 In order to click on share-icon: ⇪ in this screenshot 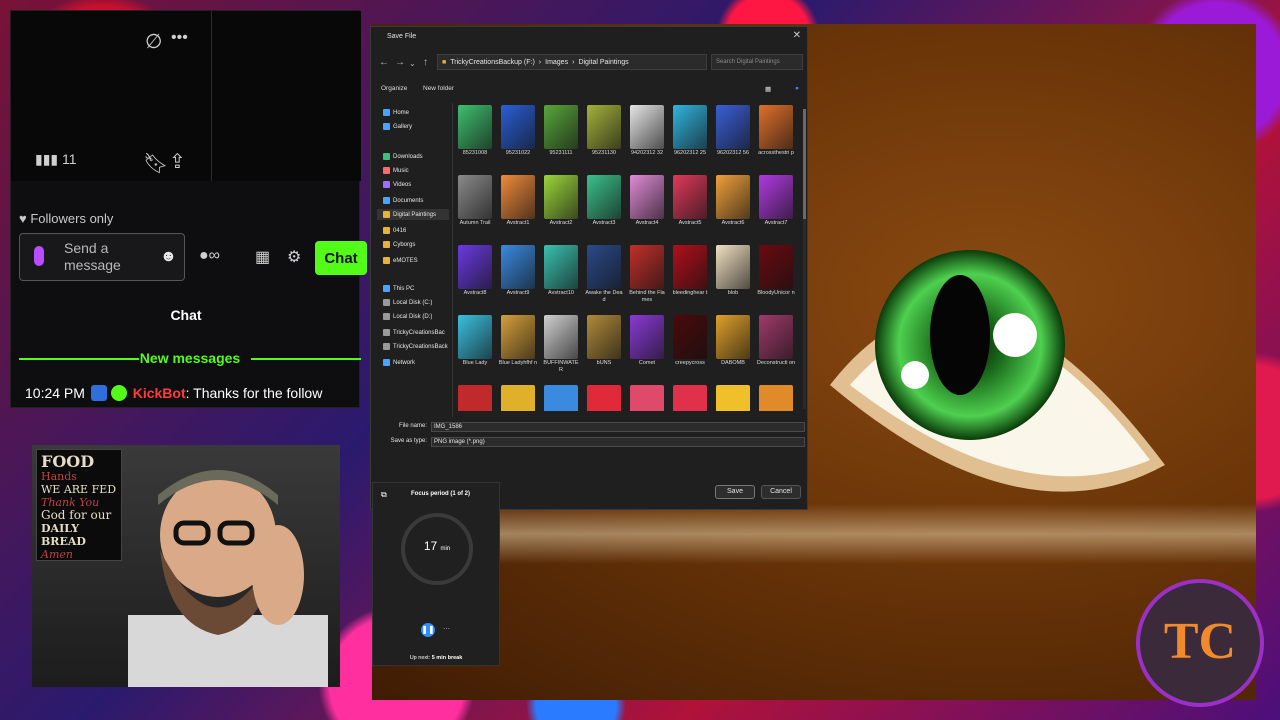, I will do `click(177, 161)`.